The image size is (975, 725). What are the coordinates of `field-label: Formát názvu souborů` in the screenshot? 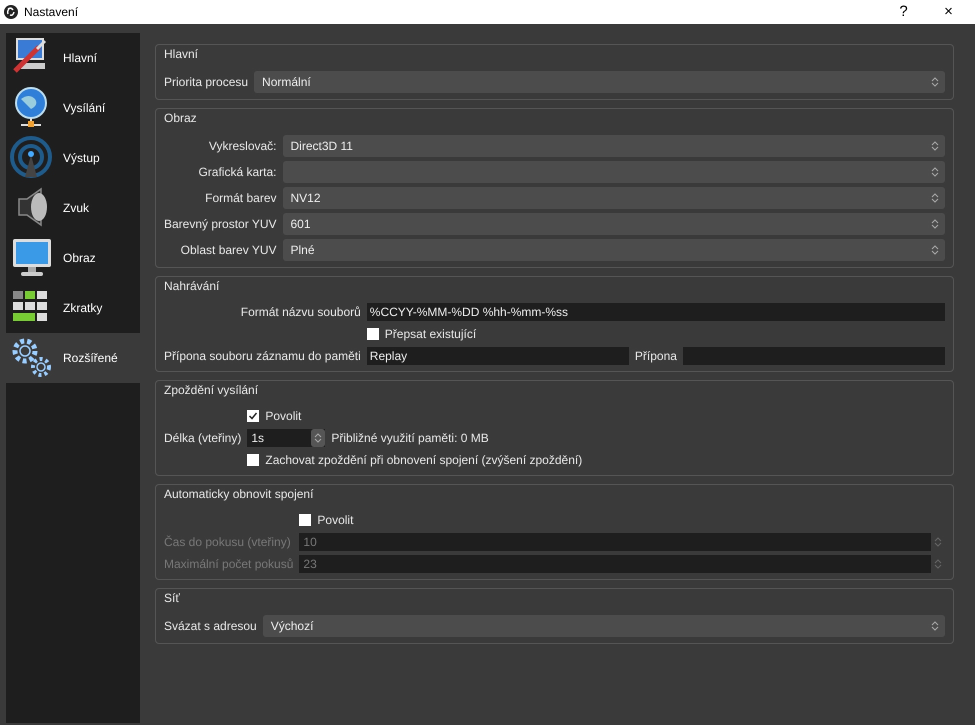 It's located at (300, 312).